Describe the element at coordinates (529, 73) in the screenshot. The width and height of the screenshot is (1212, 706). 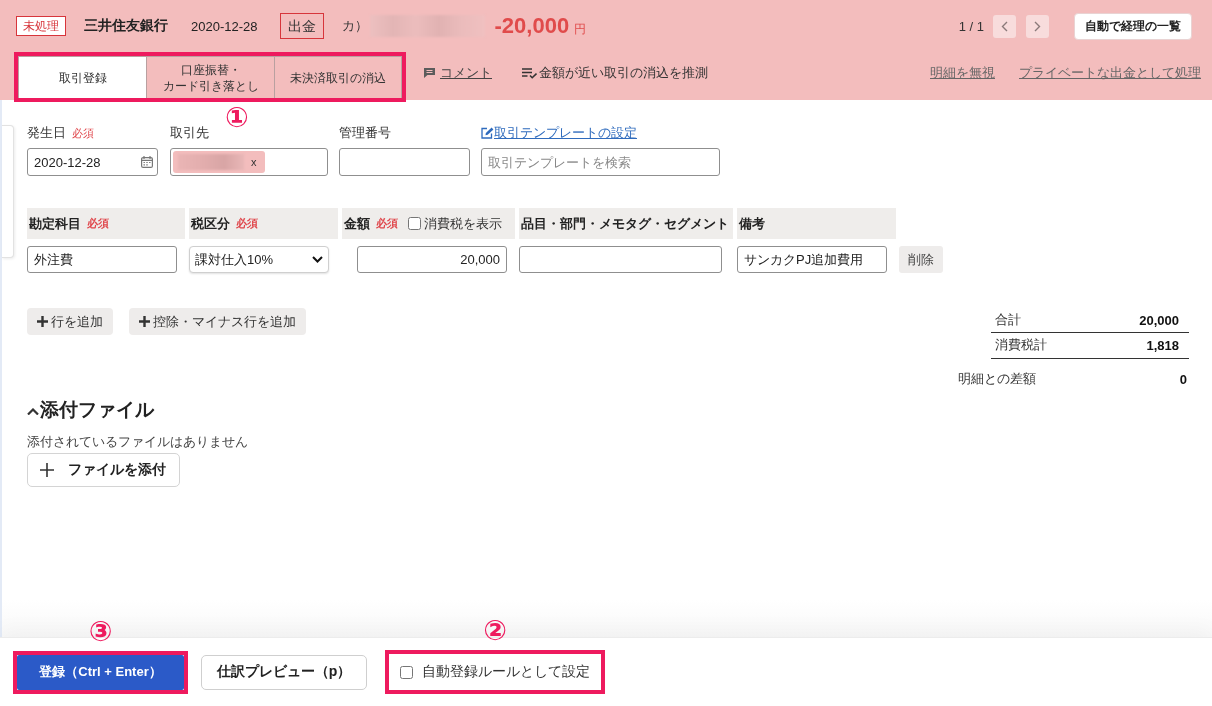
I see `list-check-icon` at that location.